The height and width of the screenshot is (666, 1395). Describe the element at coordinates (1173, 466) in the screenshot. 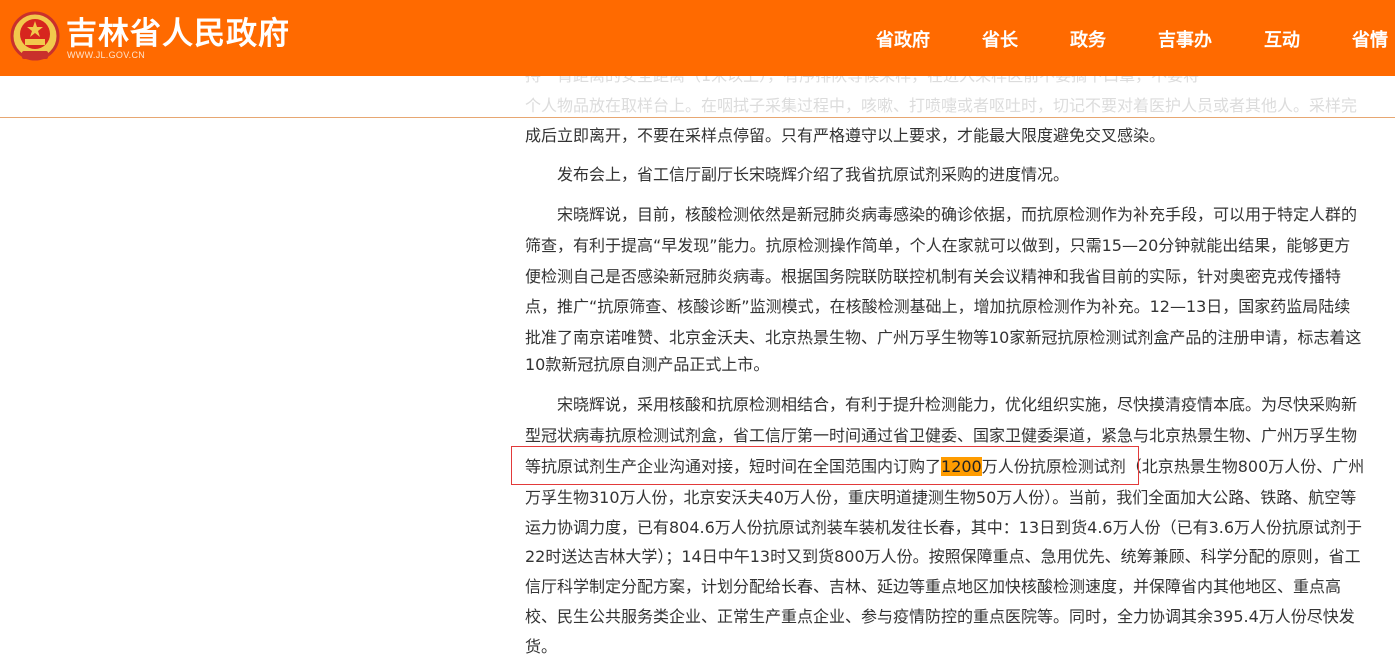

I see `article-text: 万人份抗原检测试剂（北京热景生物800万人份、广州` at that location.